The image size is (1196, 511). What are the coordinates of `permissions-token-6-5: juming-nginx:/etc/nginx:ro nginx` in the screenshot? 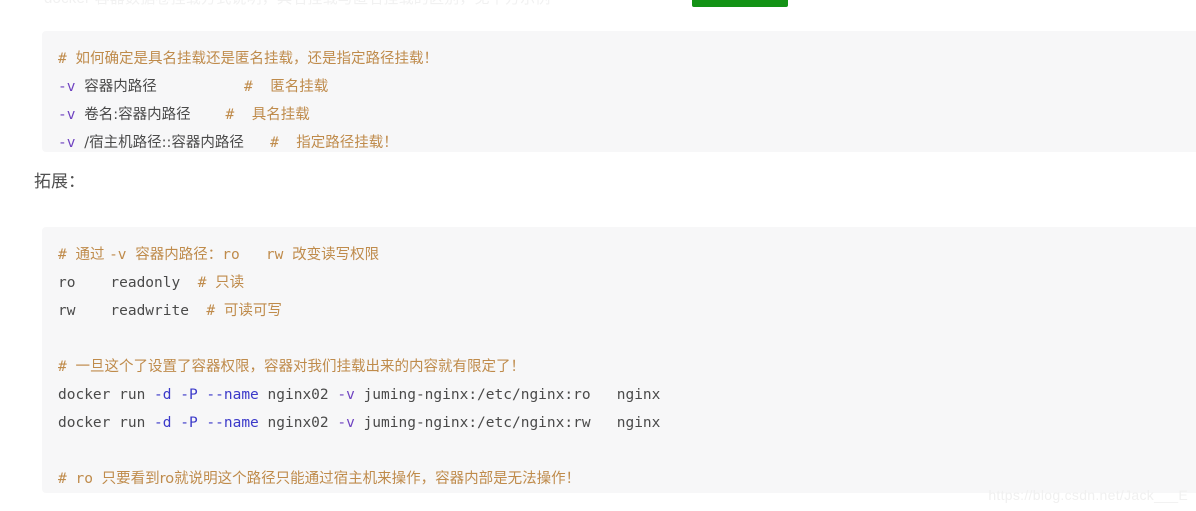 It's located at (507, 394).